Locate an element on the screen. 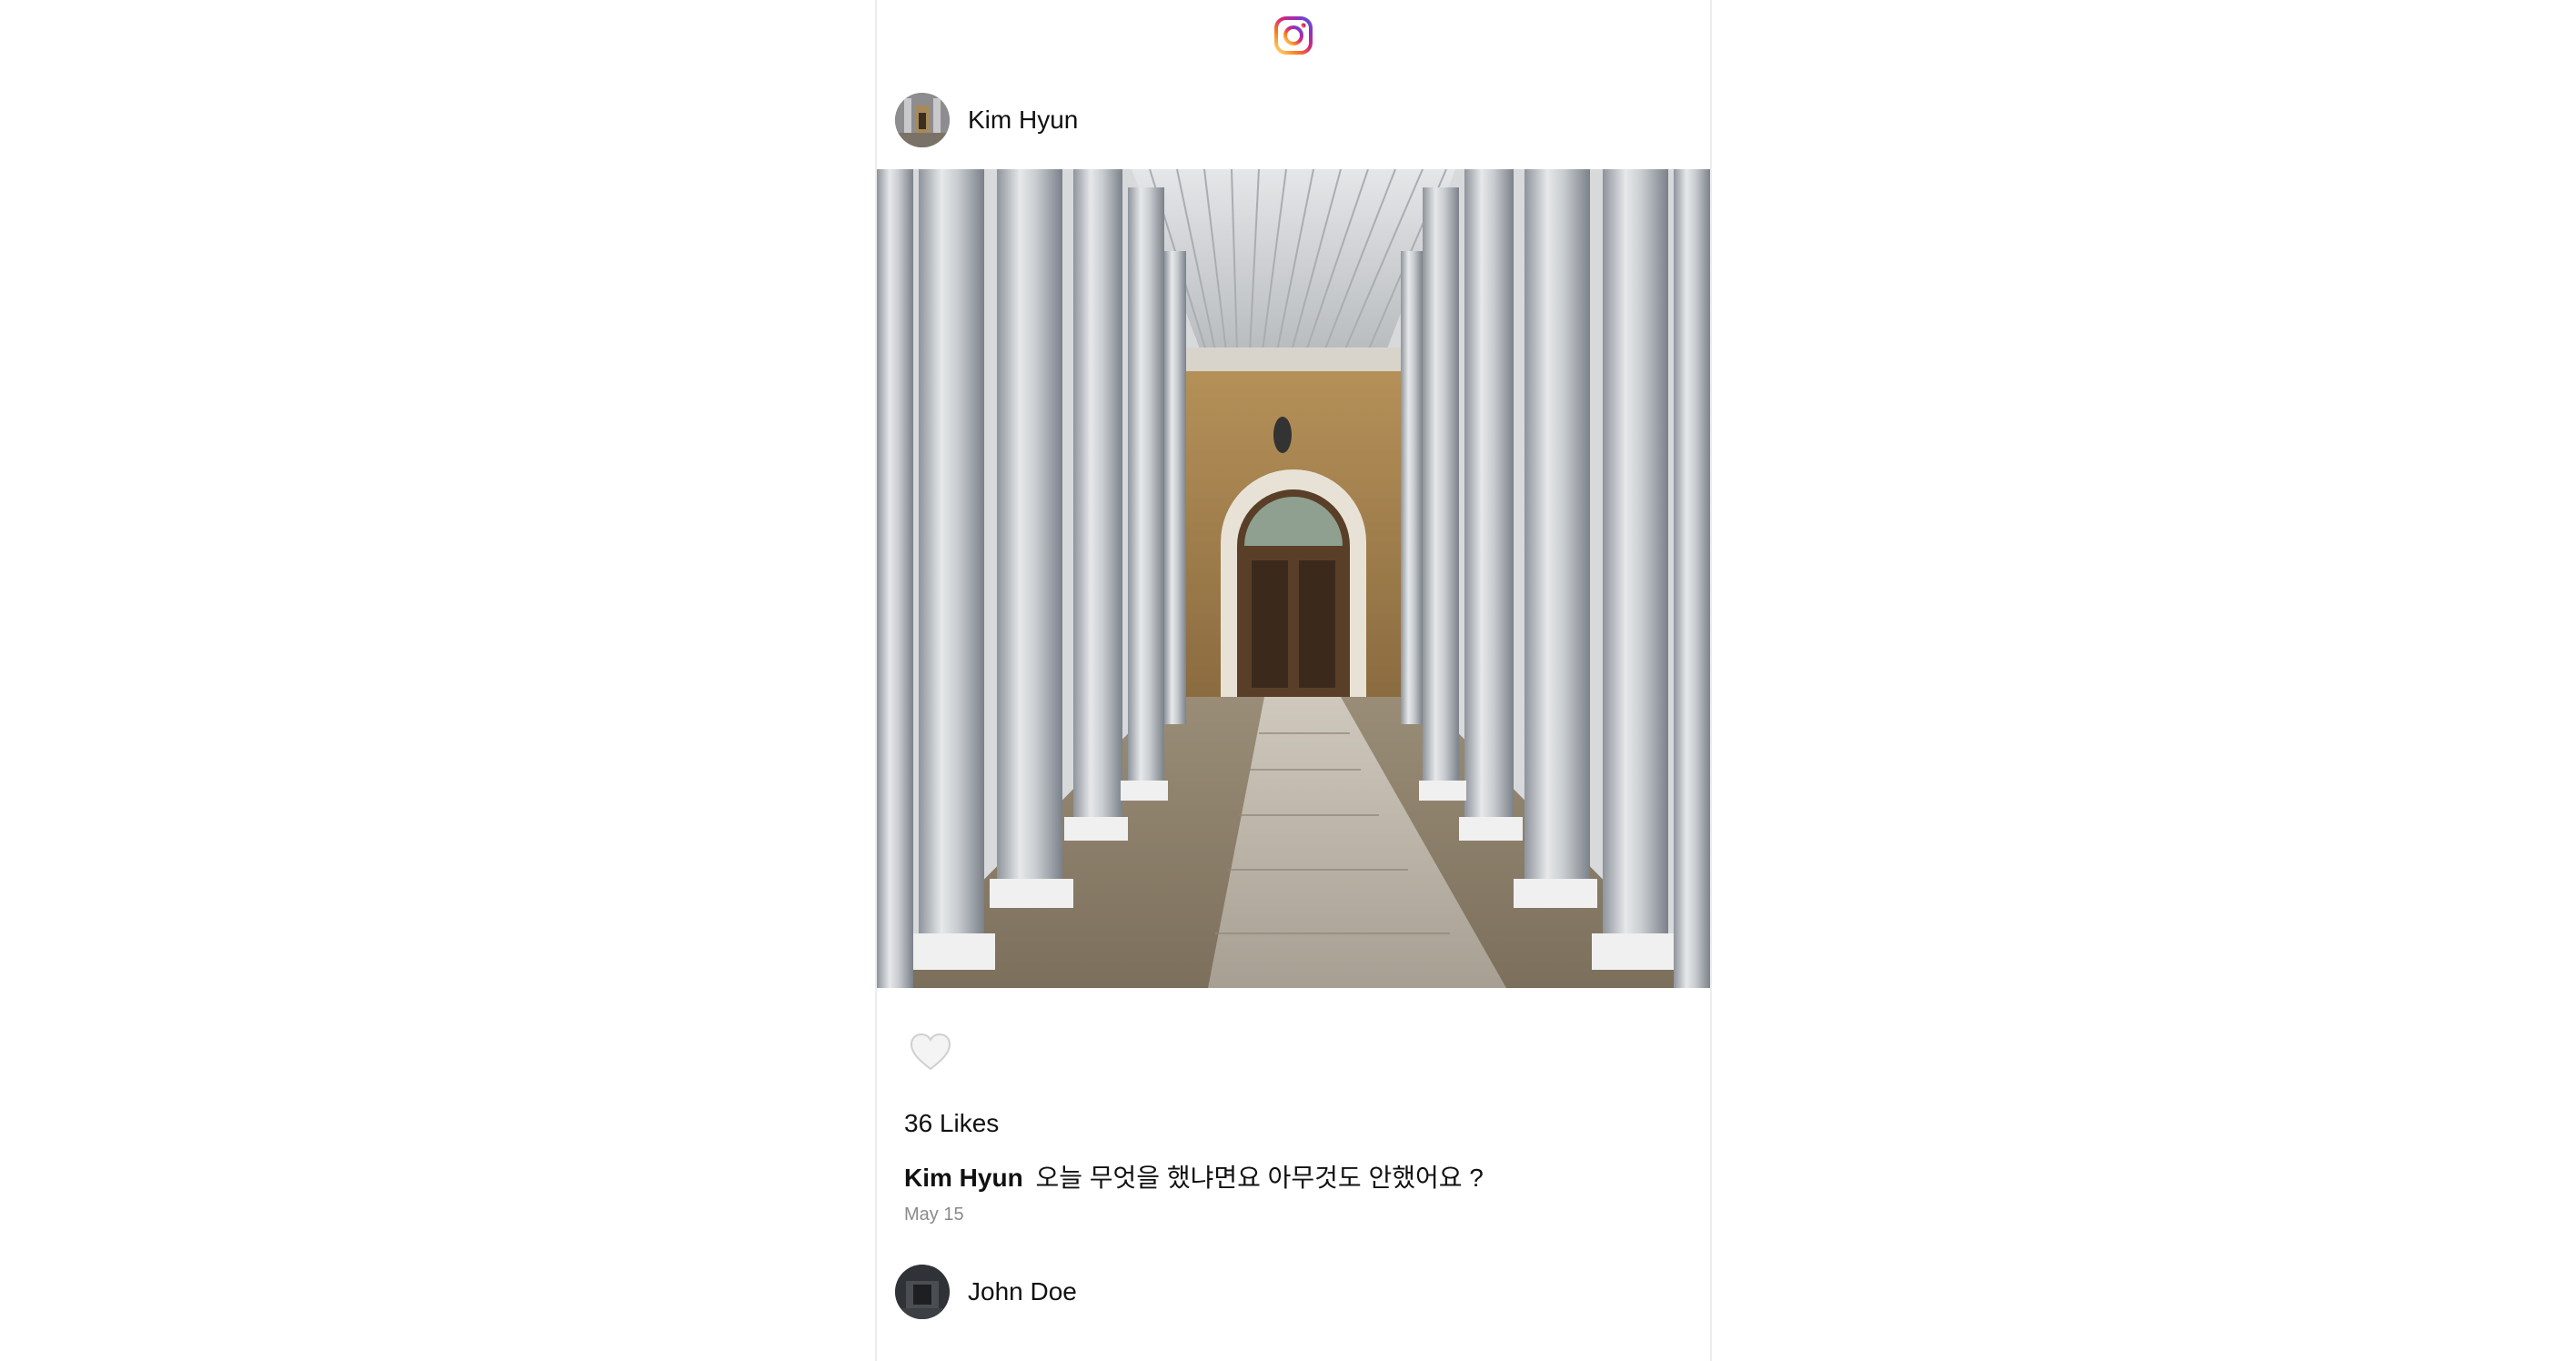 This screenshot has width=2576, height=1361. post-date: May 15 is located at coordinates (934, 1215).